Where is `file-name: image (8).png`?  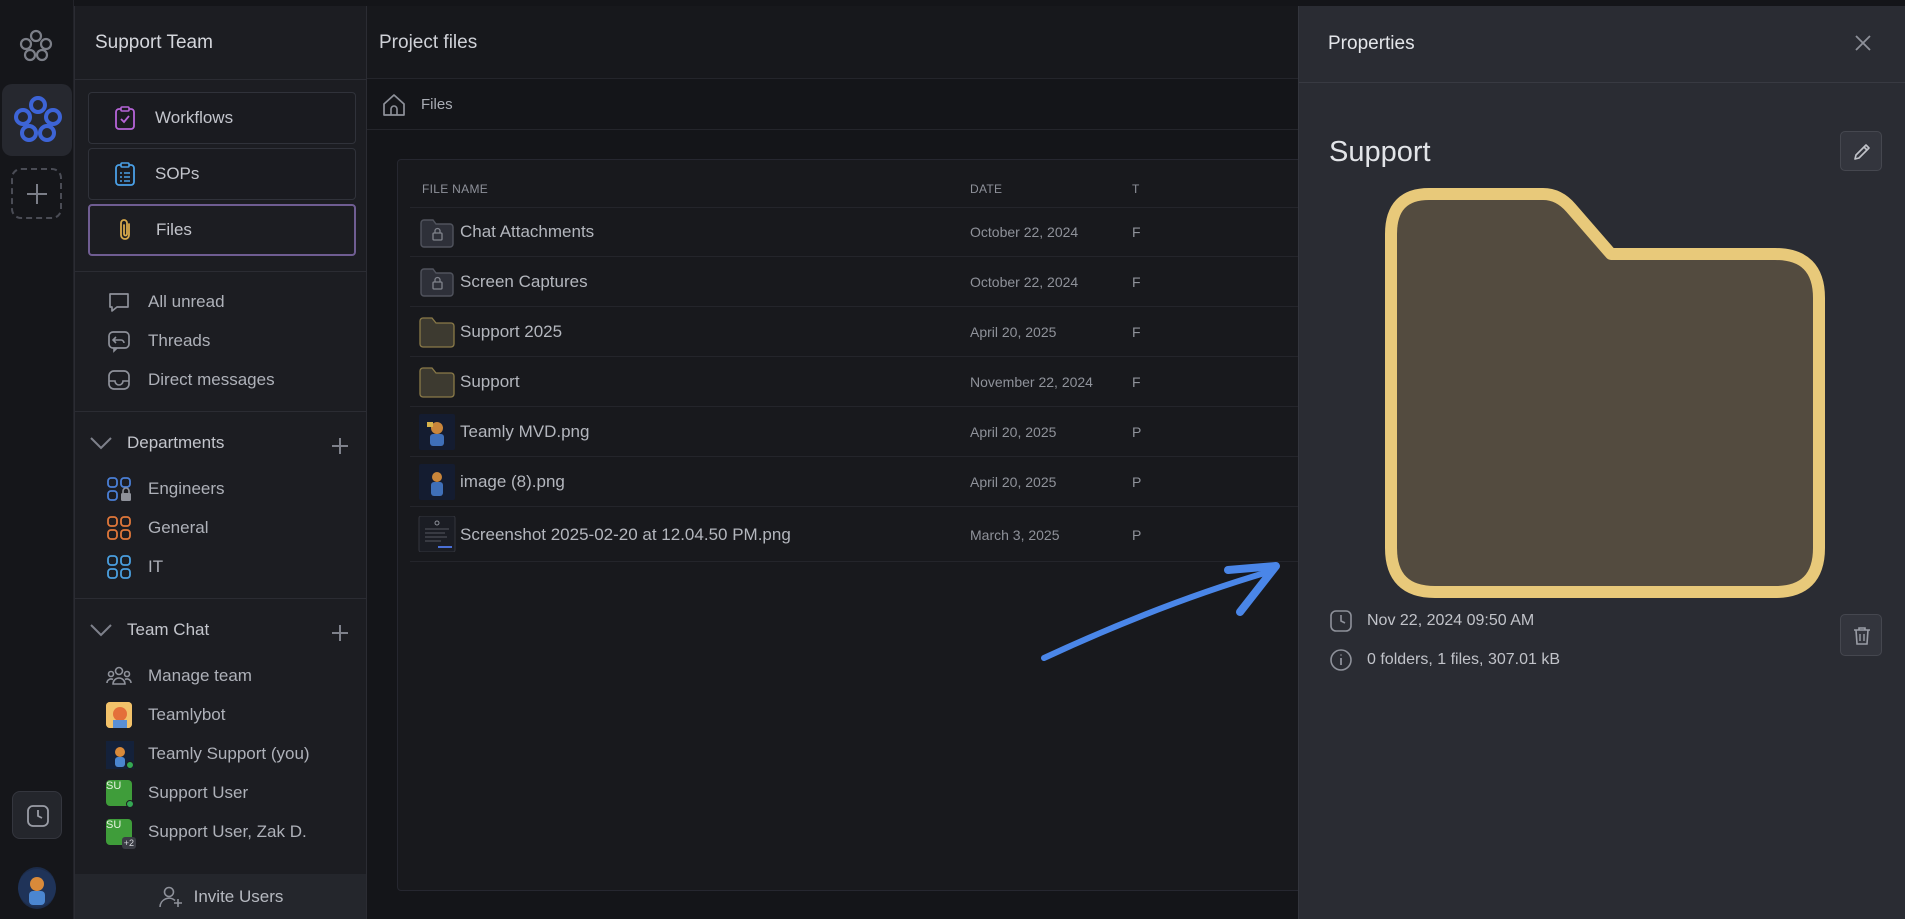
file-name: image (8).png is located at coordinates (512, 481).